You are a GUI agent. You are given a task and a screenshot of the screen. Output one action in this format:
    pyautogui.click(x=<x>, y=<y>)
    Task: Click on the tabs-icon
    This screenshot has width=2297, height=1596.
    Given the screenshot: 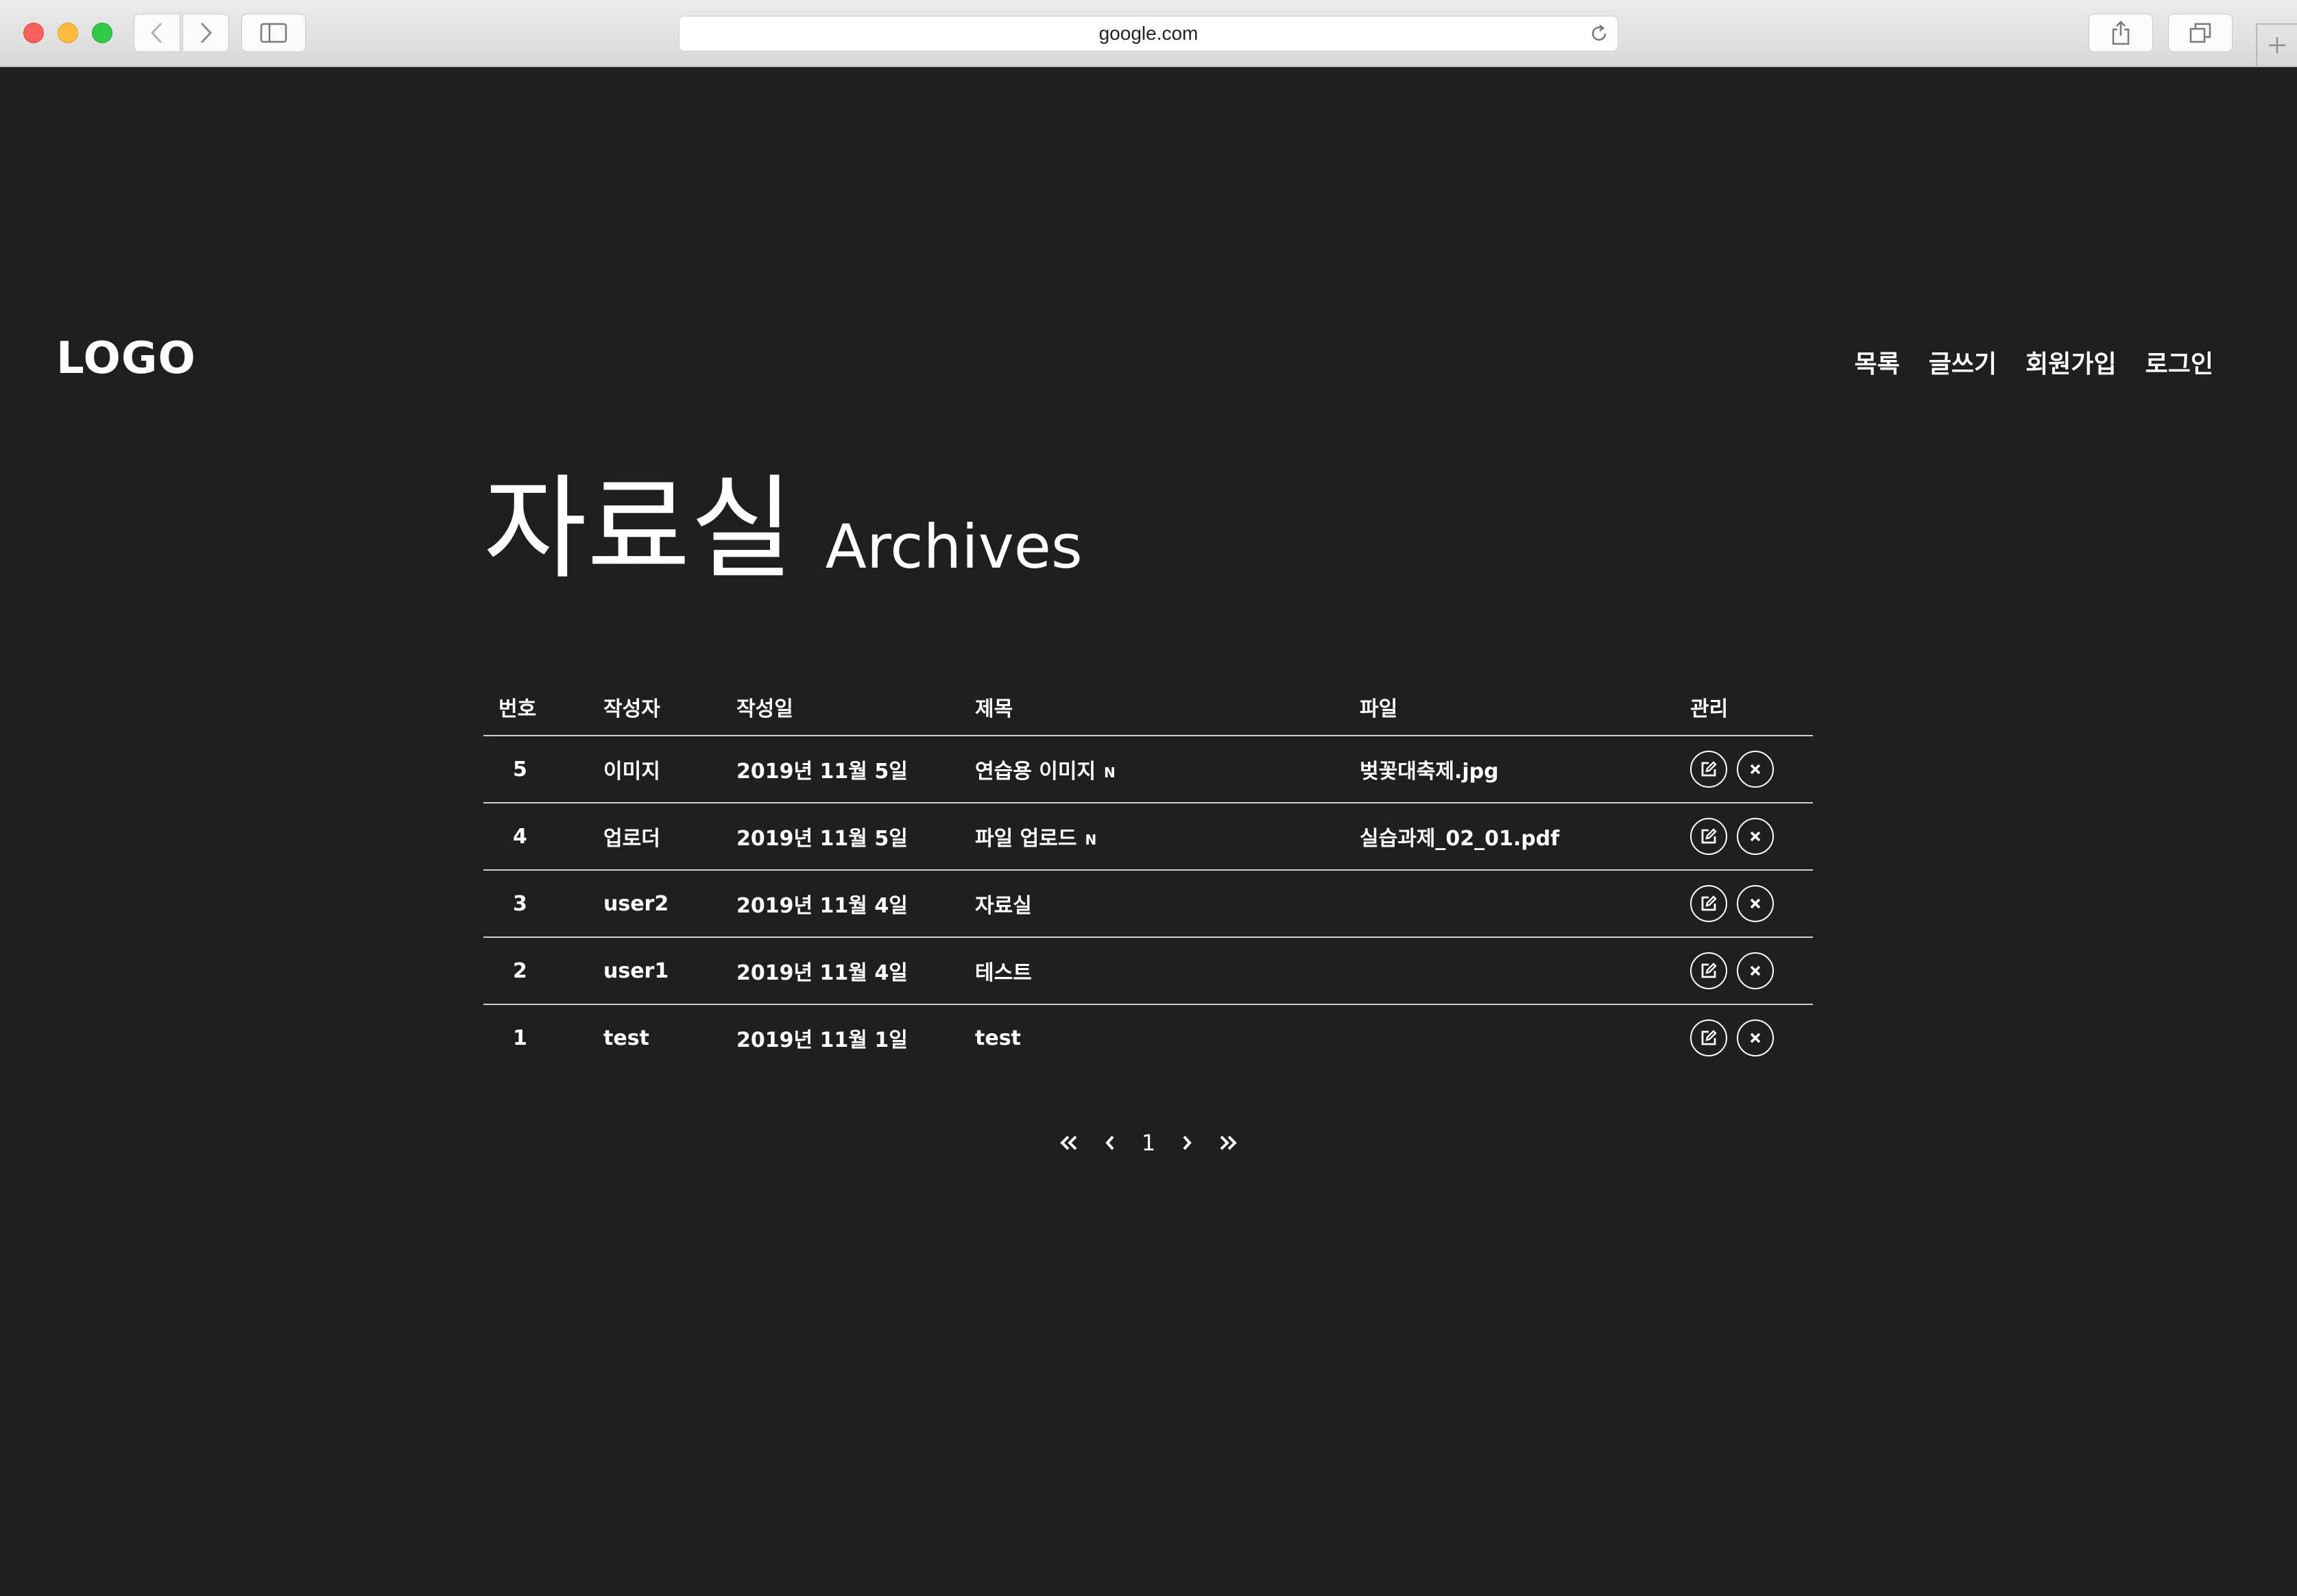 What is the action you would take?
    pyautogui.click(x=2200, y=33)
    